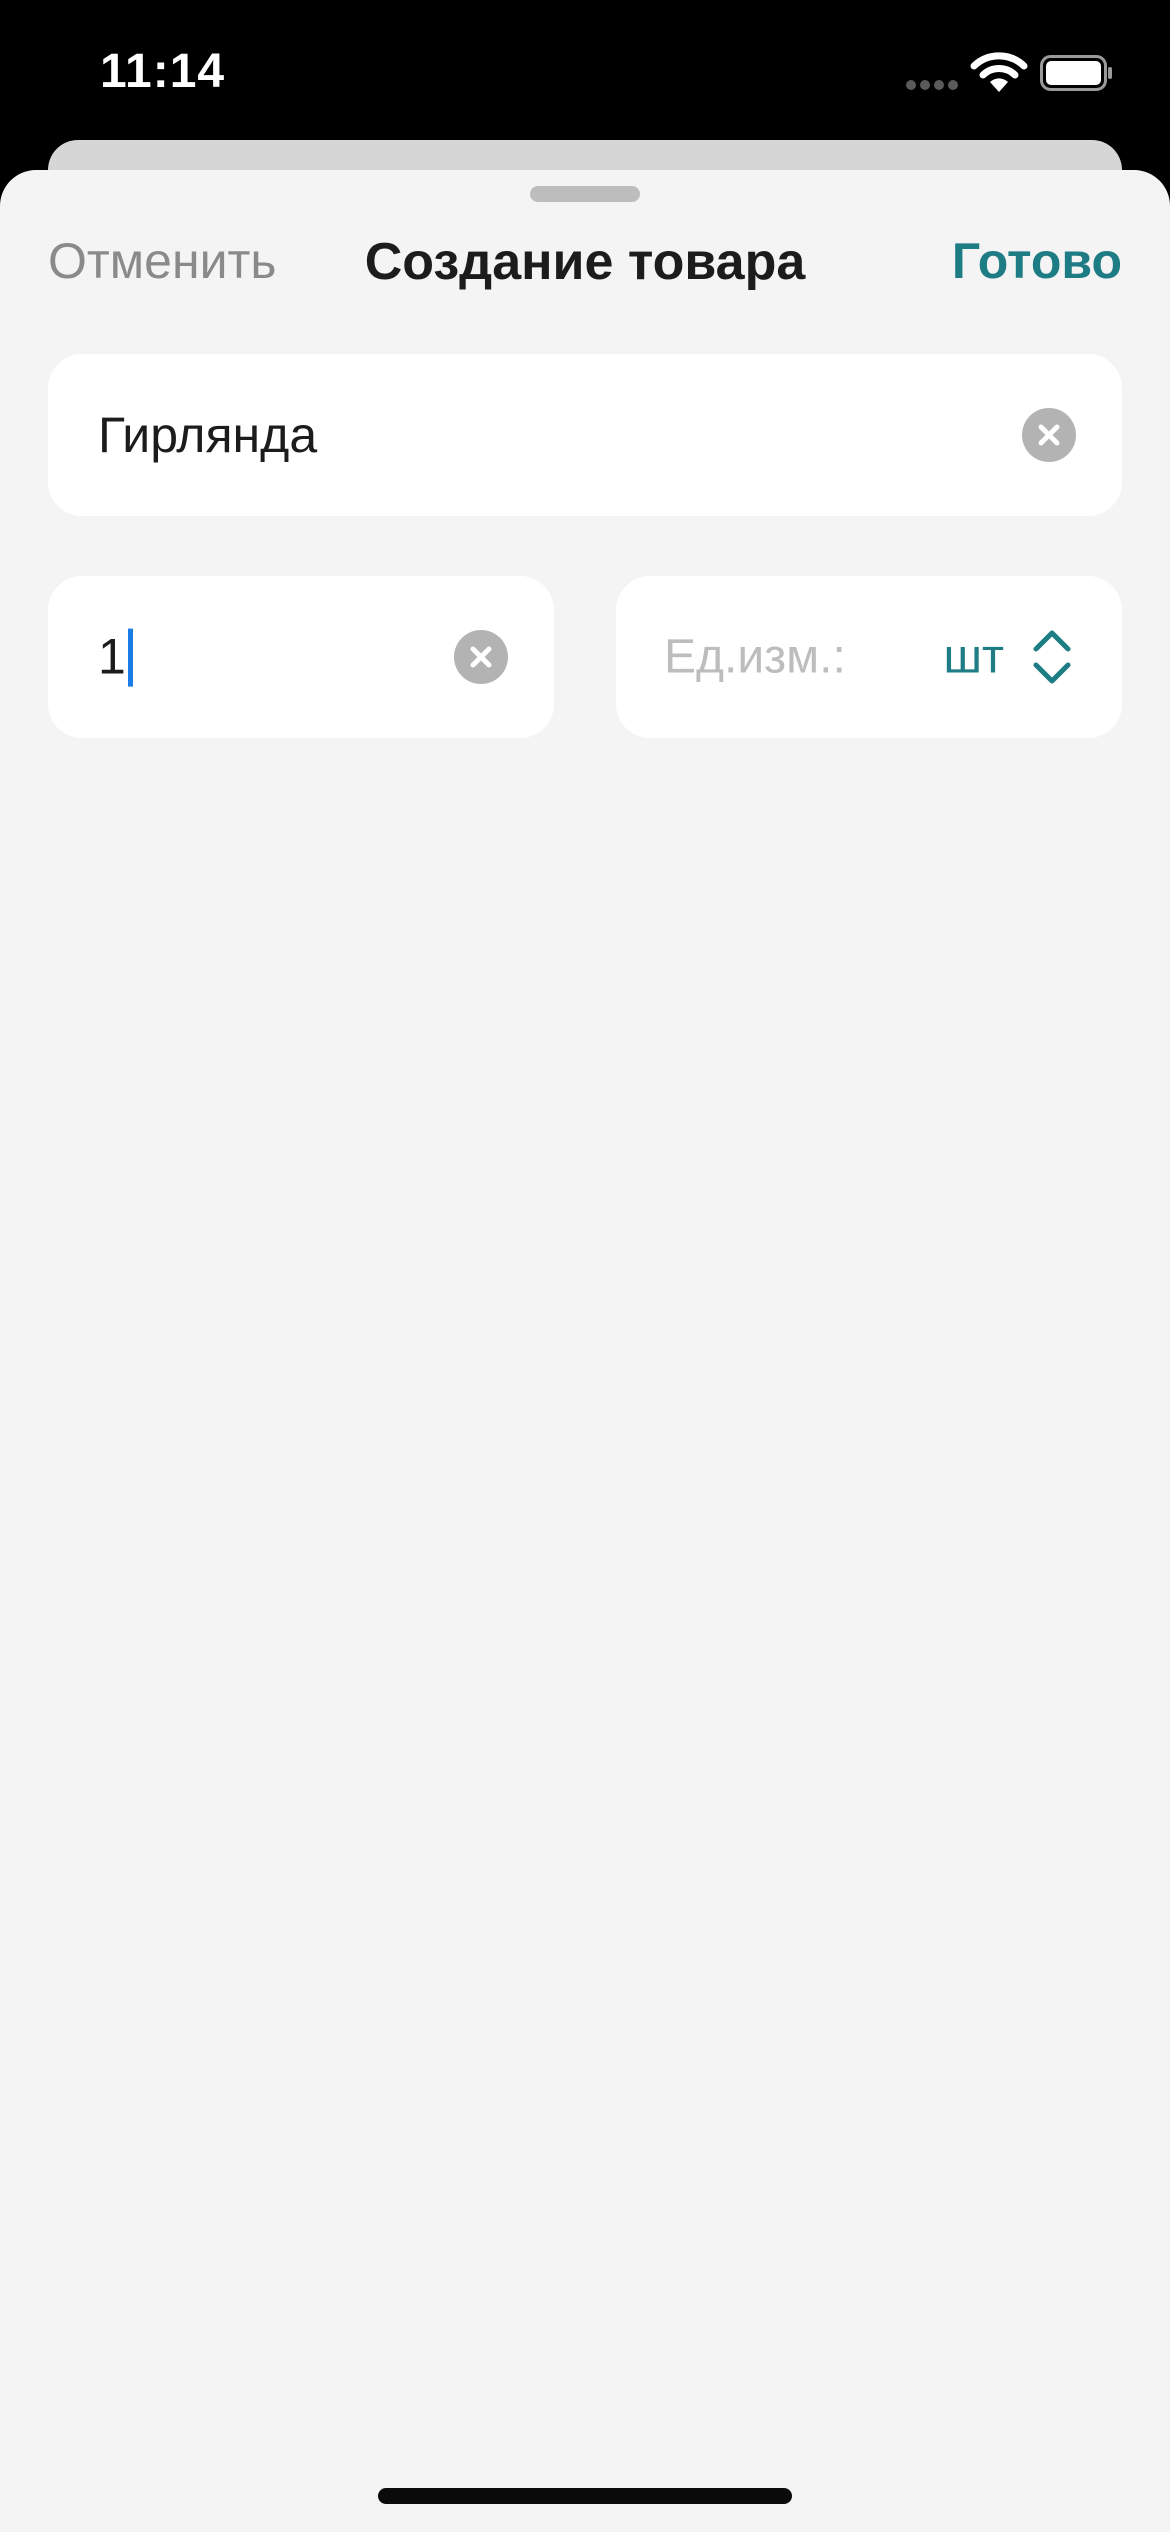 This screenshot has width=1170, height=2532. What do you see at coordinates (112, 656) in the screenshot?
I see `quantity-value: 1` at bounding box center [112, 656].